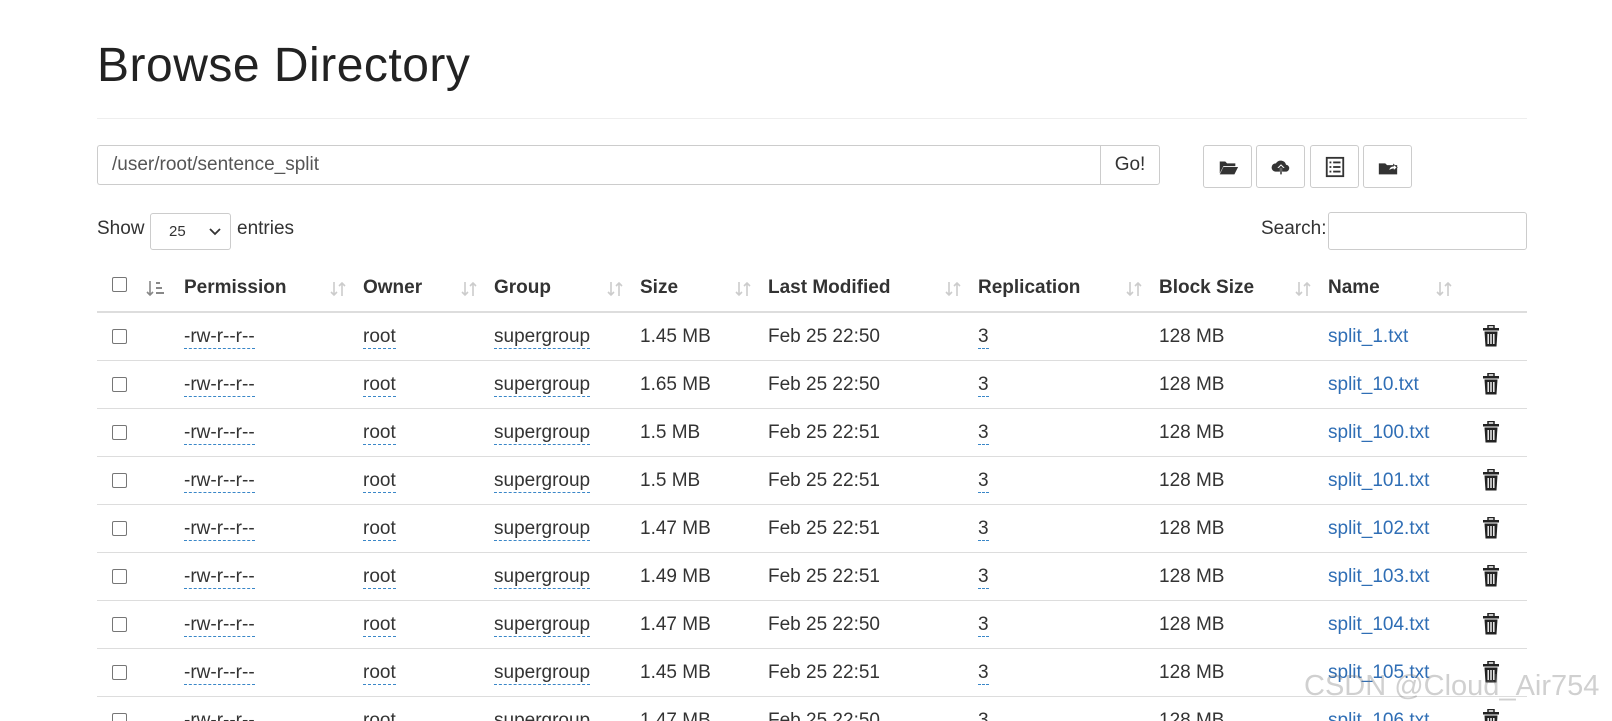  What do you see at coordinates (567, 289) in the screenshot?
I see `column-header-group: Group` at bounding box center [567, 289].